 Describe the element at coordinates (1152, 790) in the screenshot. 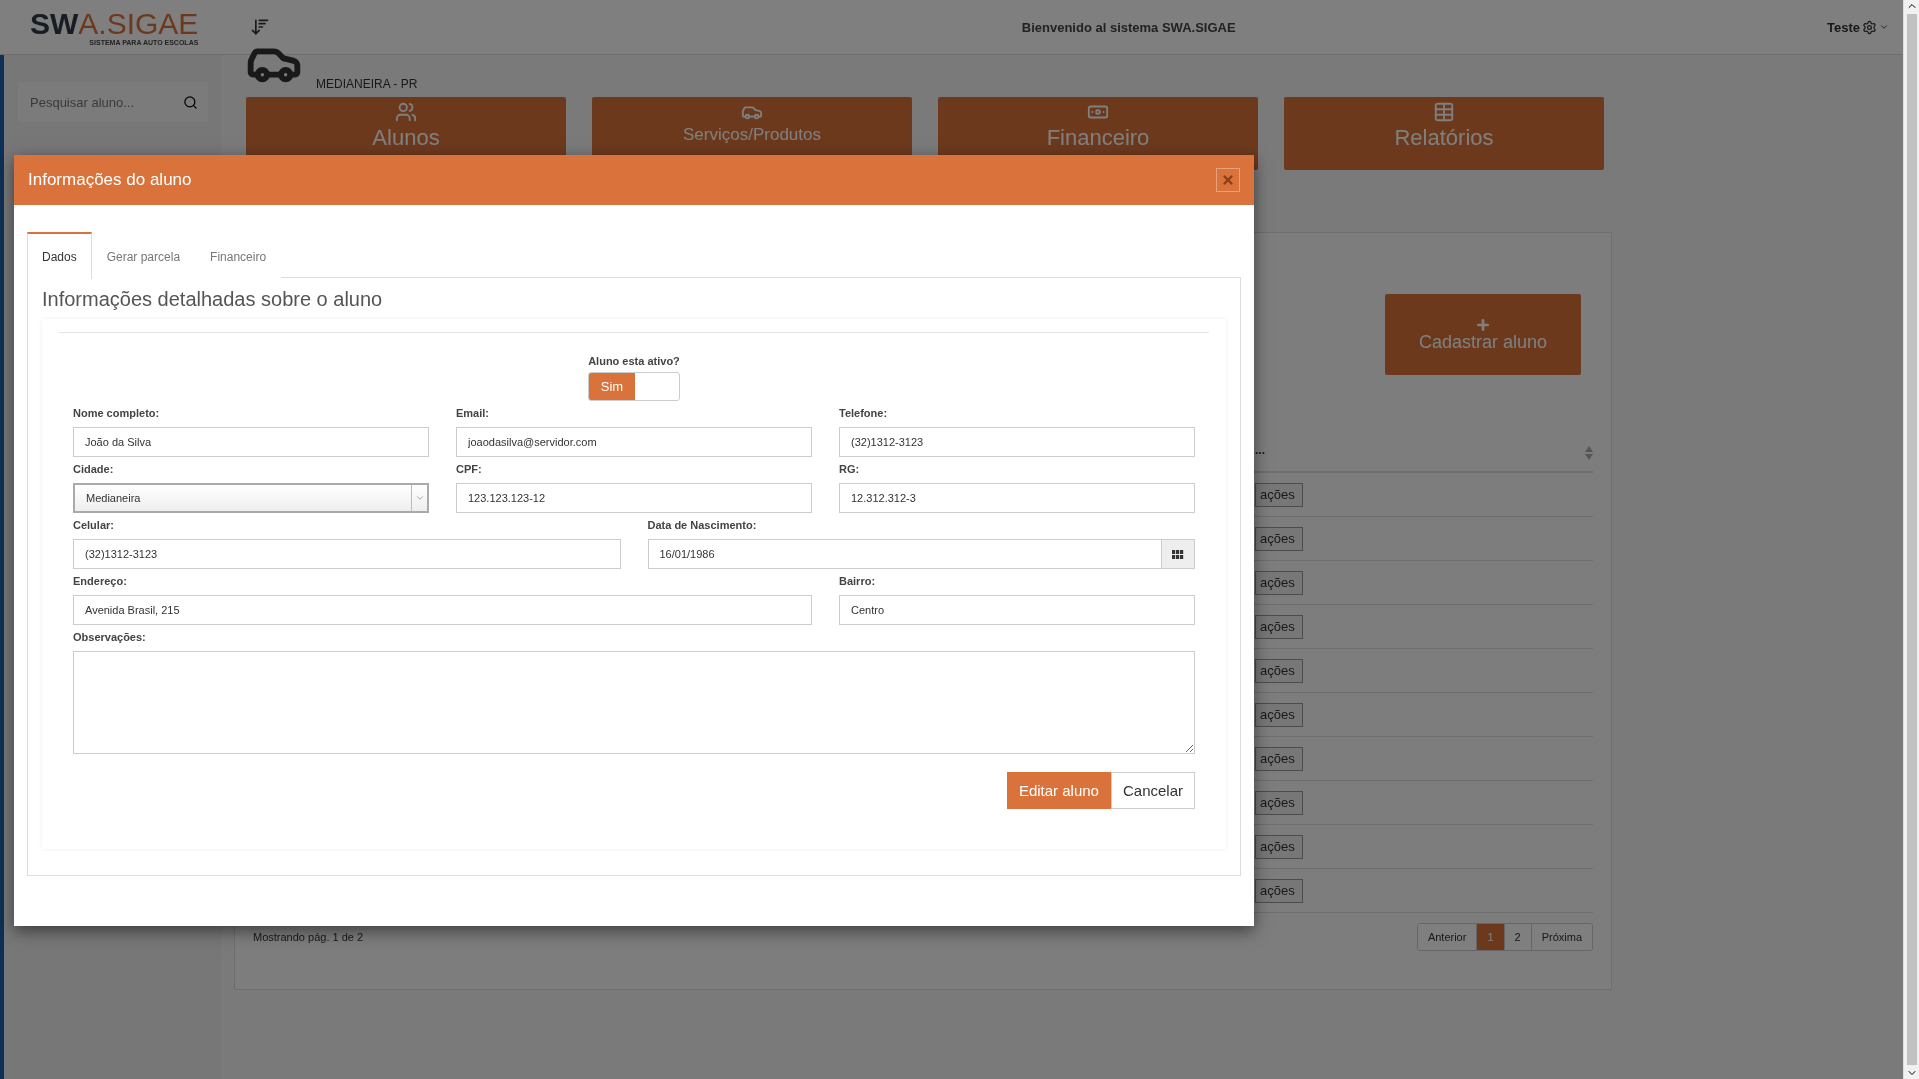

I see `cancel-button: Cancelar` at that location.